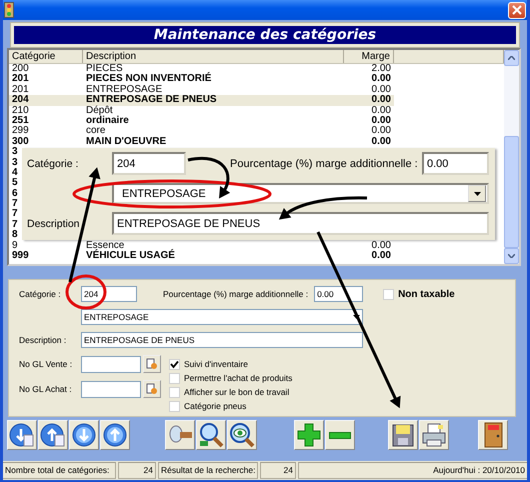 The image size is (530, 482). I want to click on checkbox-label: Non taxable, so click(426, 294).